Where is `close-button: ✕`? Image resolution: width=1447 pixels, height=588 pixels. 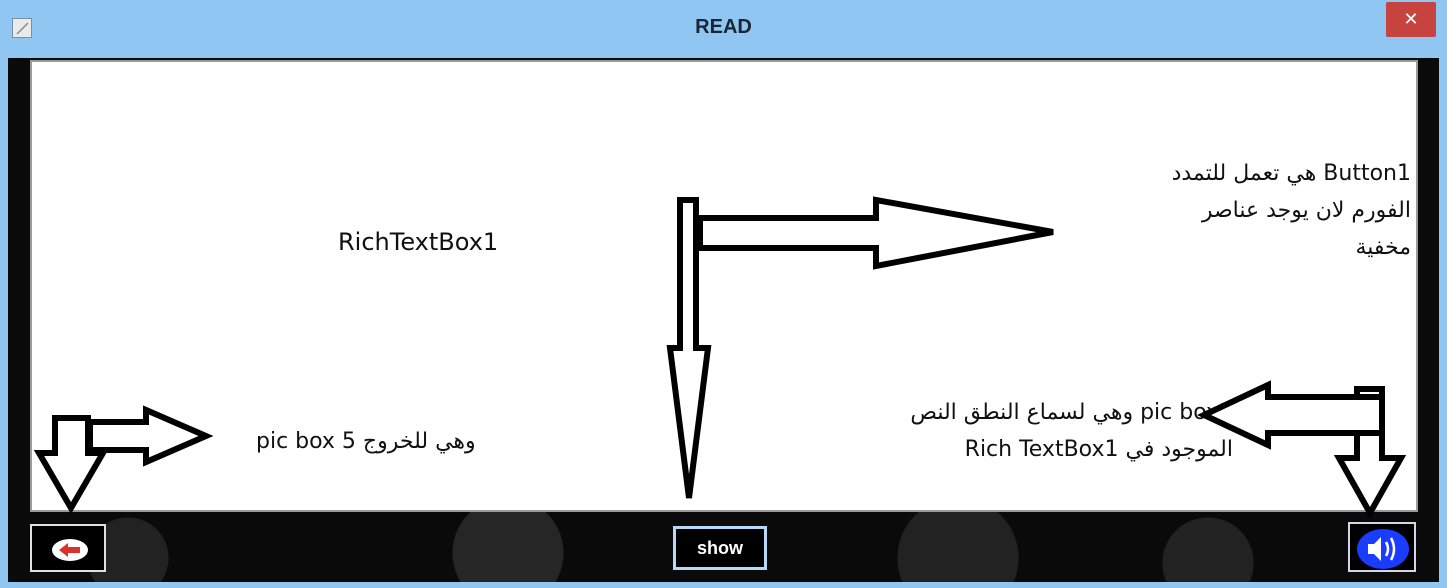 close-button: ✕ is located at coordinates (1411, 19).